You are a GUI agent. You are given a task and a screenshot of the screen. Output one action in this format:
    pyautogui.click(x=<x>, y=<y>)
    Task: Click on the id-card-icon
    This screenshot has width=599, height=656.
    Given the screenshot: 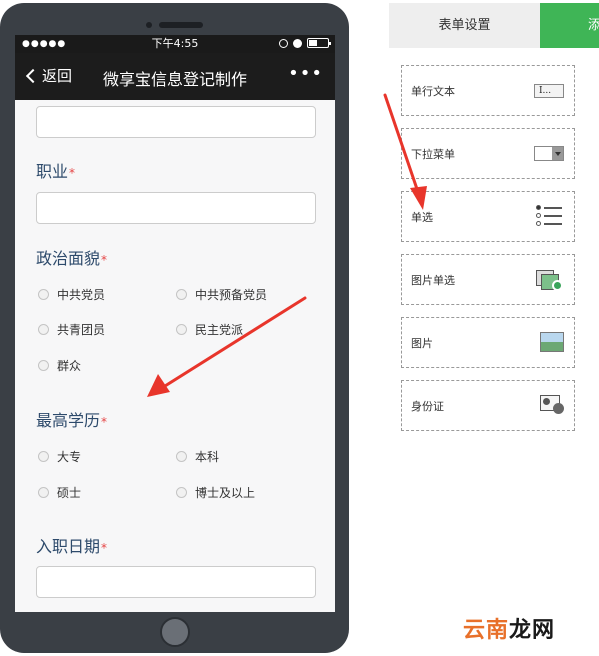 What is the action you would take?
    pyautogui.click(x=552, y=404)
    